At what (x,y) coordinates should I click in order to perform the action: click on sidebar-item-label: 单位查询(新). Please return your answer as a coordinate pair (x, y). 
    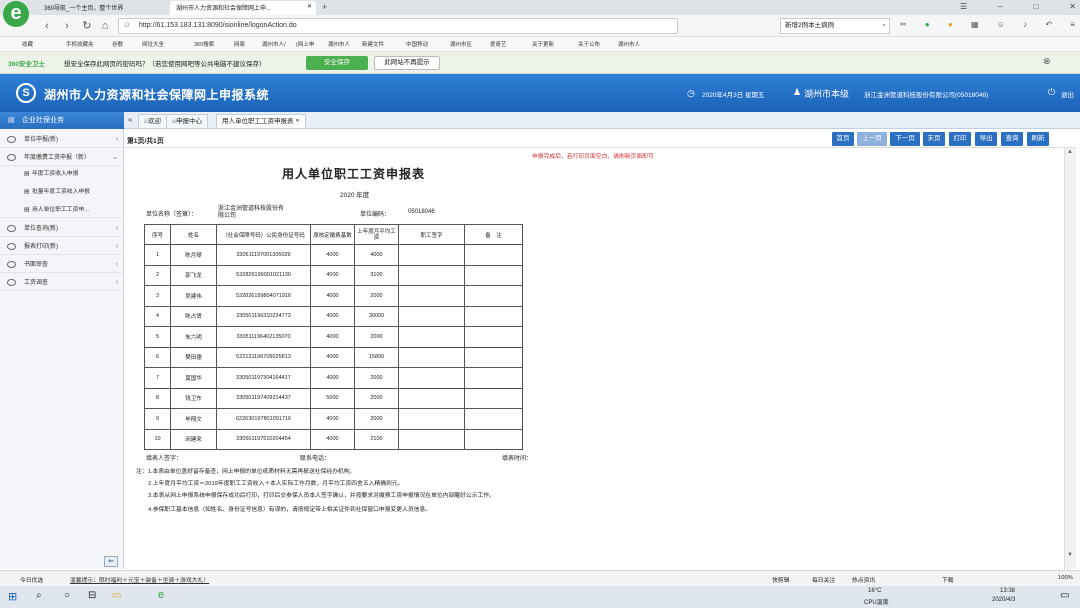
    Looking at the image, I should click on (41, 229).